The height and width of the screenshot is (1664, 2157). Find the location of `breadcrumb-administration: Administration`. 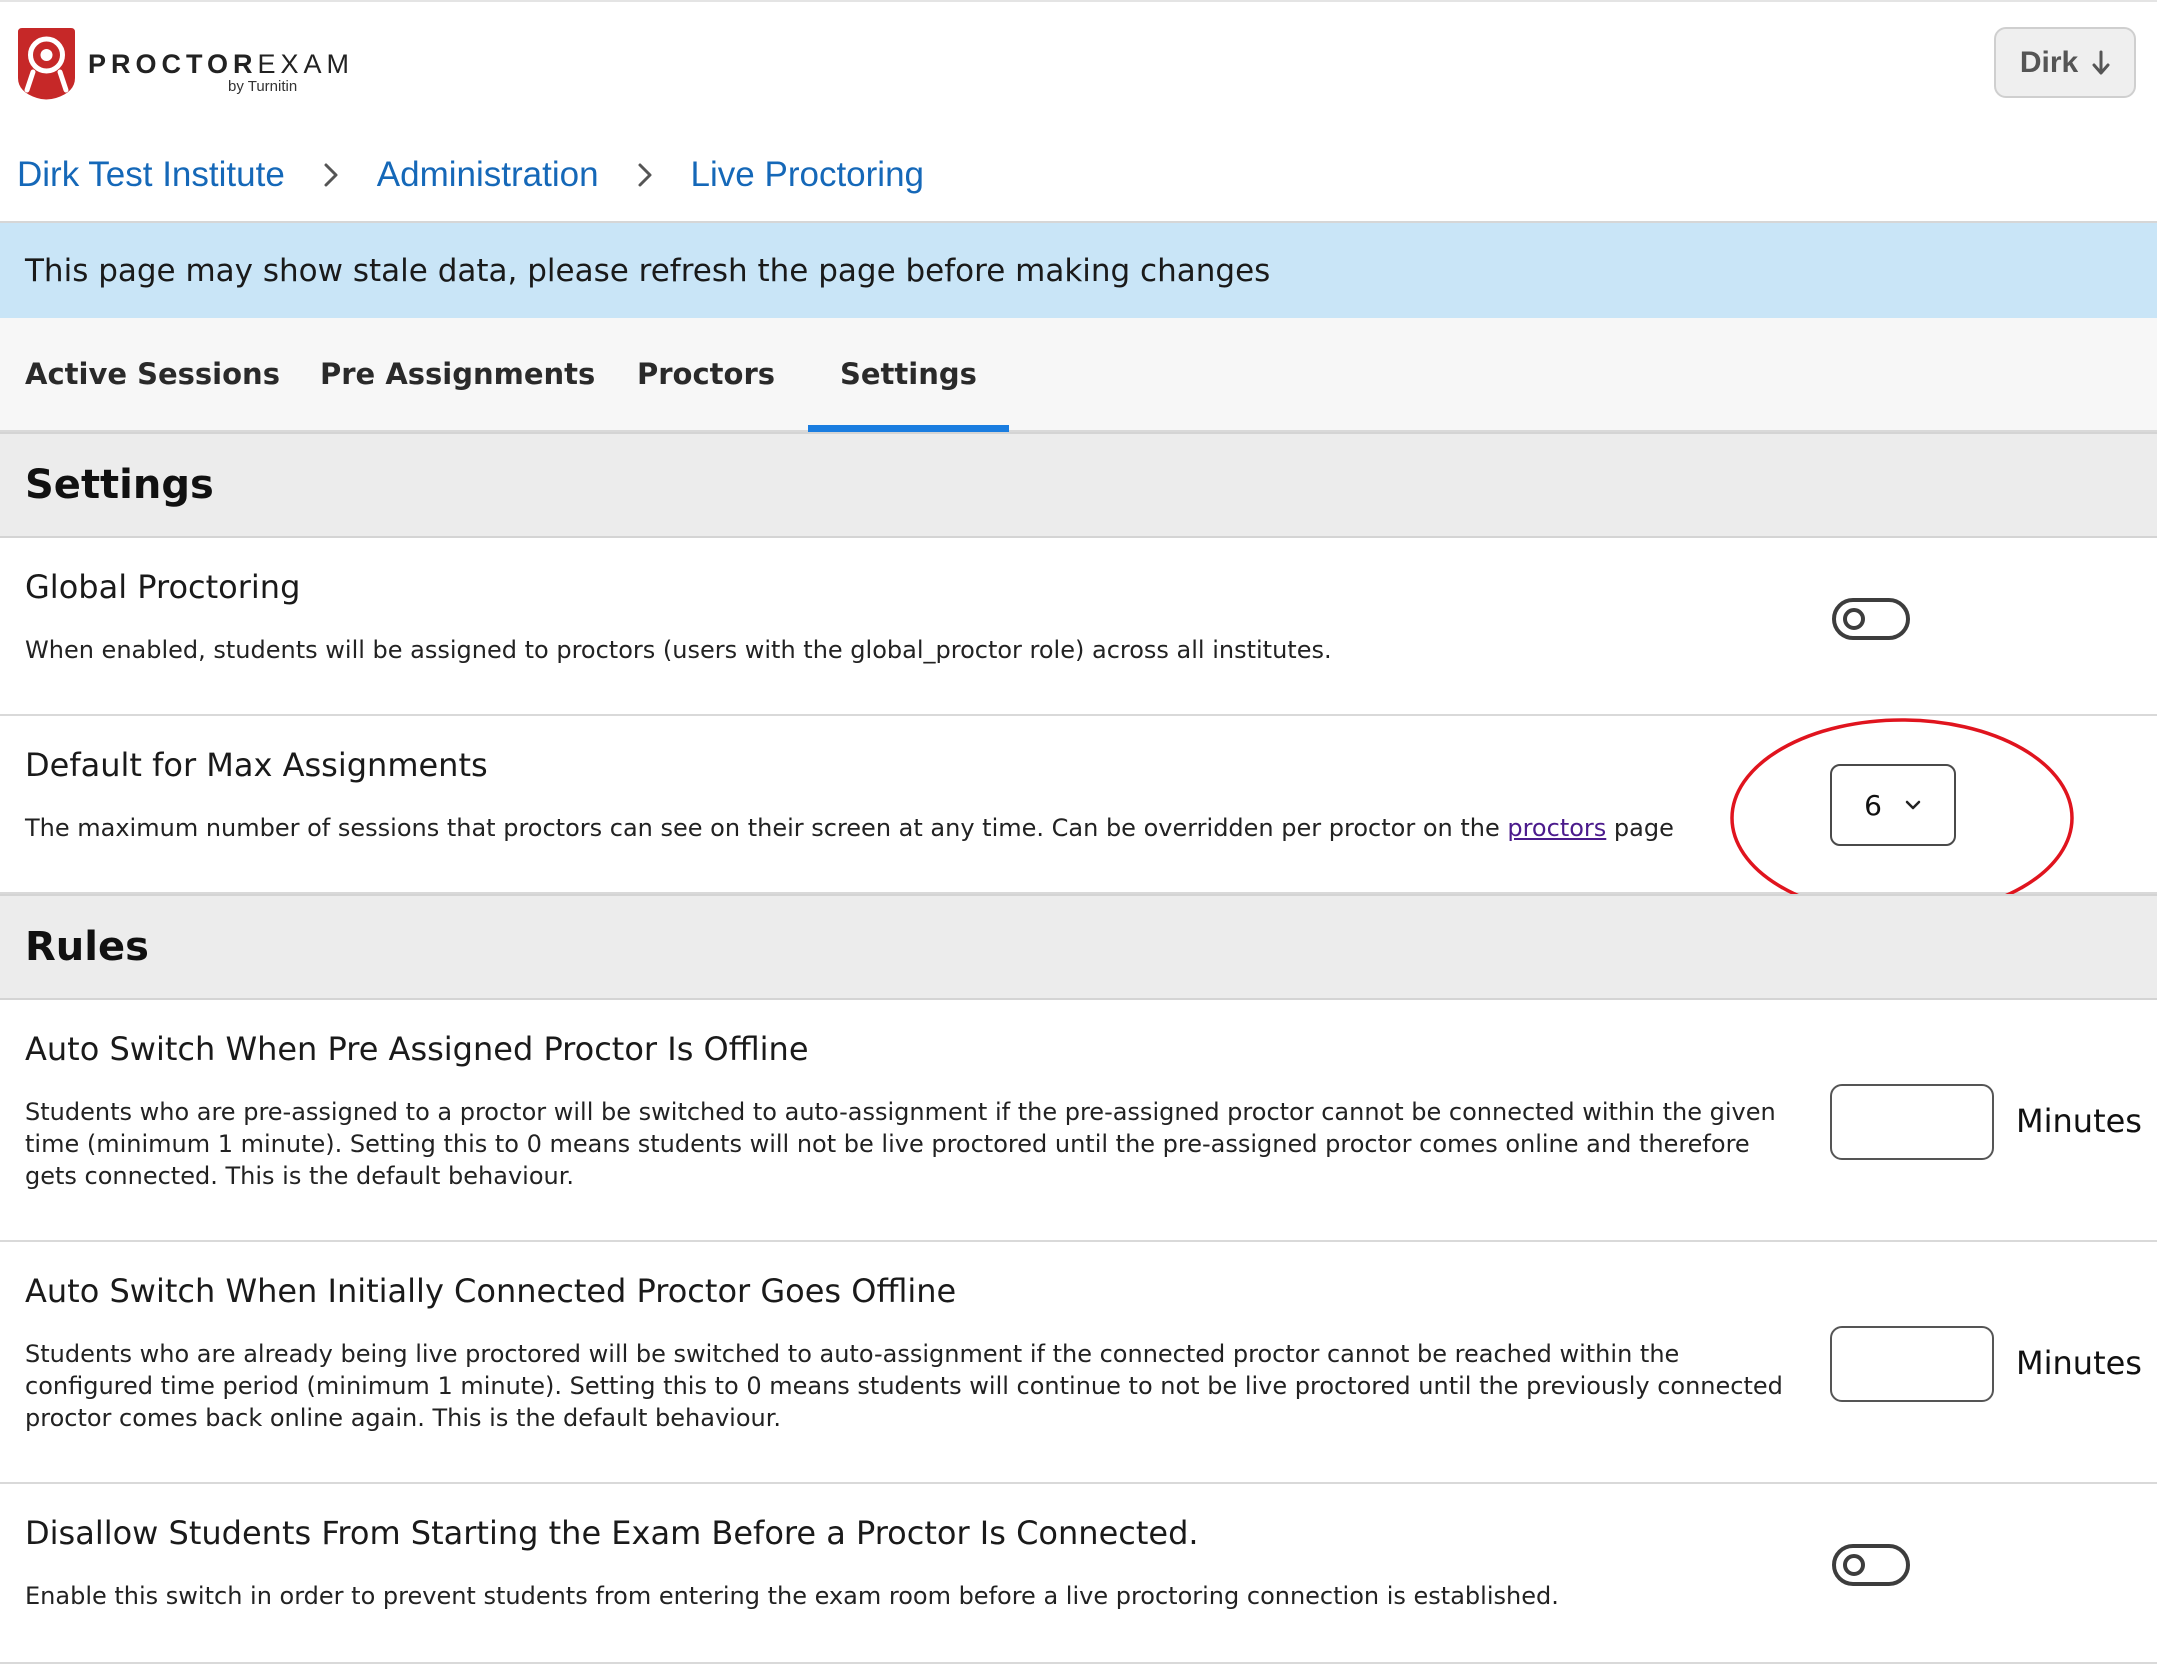

breadcrumb-administration: Administration is located at coordinates (488, 175).